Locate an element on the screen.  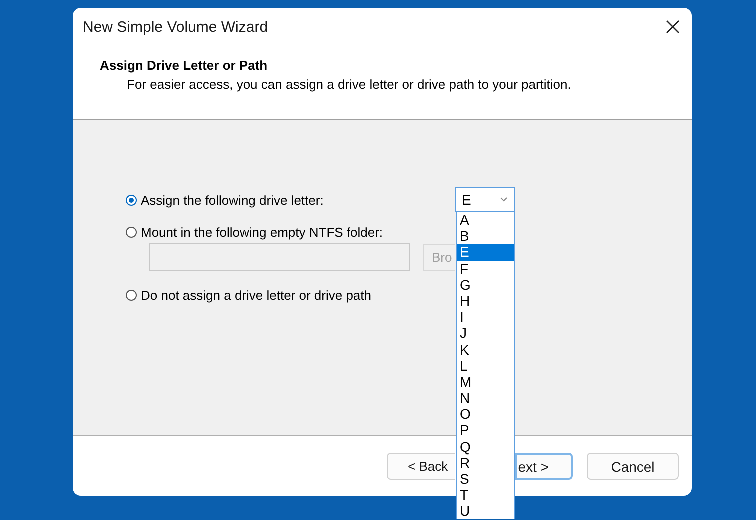
radio-label: Assign the following drive letter: is located at coordinates (232, 200).